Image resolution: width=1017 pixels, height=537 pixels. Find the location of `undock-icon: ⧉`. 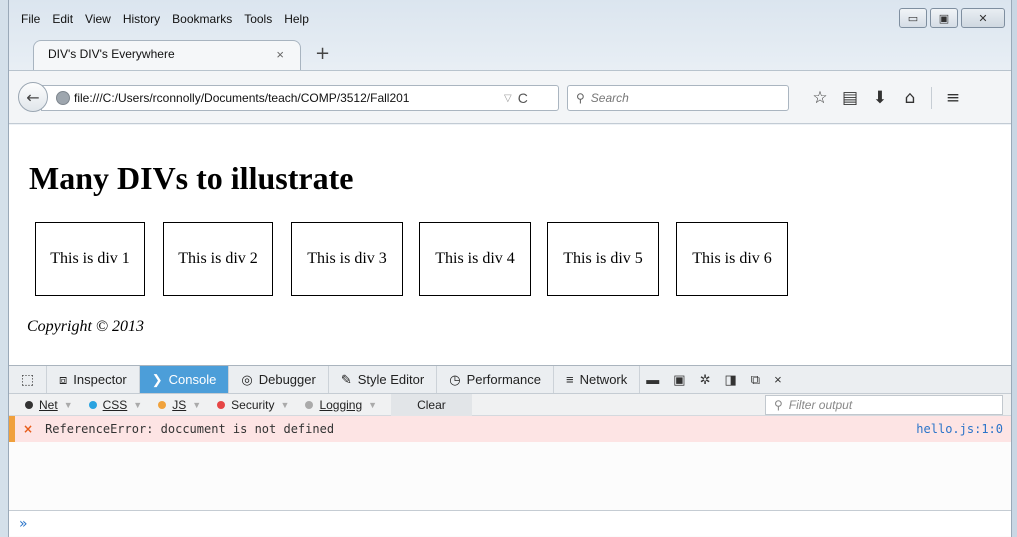

undock-icon: ⧉ is located at coordinates (755, 380).